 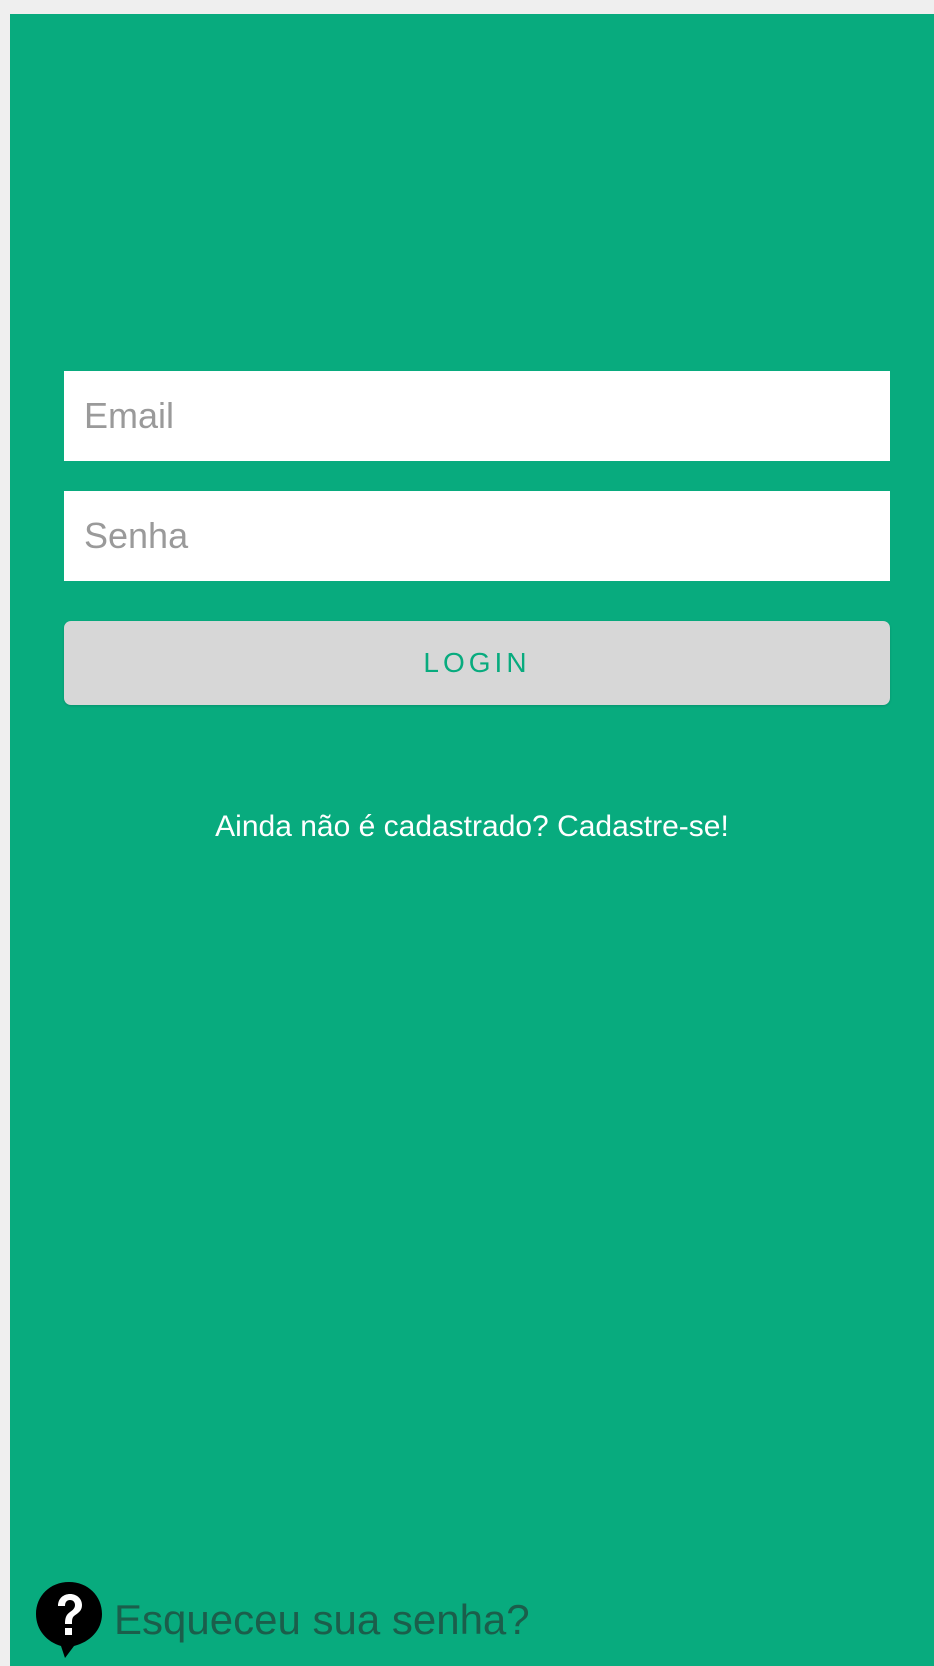 What do you see at coordinates (322, 1619) in the screenshot?
I see `forgot-password-label: Esqueceu sua senha?` at bounding box center [322, 1619].